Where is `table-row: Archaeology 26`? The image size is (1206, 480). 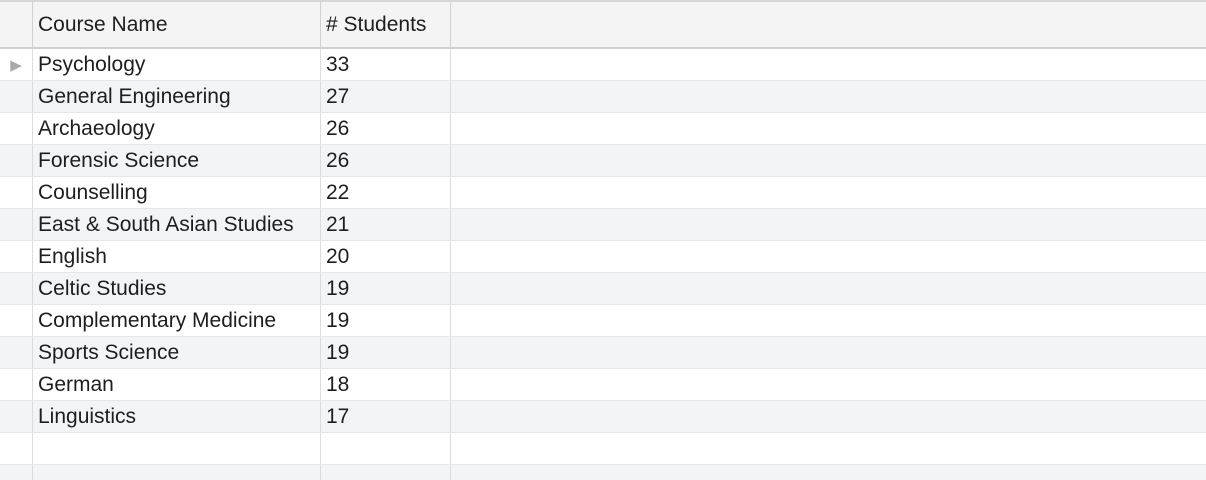
table-row: Archaeology 26 is located at coordinates (603, 129).